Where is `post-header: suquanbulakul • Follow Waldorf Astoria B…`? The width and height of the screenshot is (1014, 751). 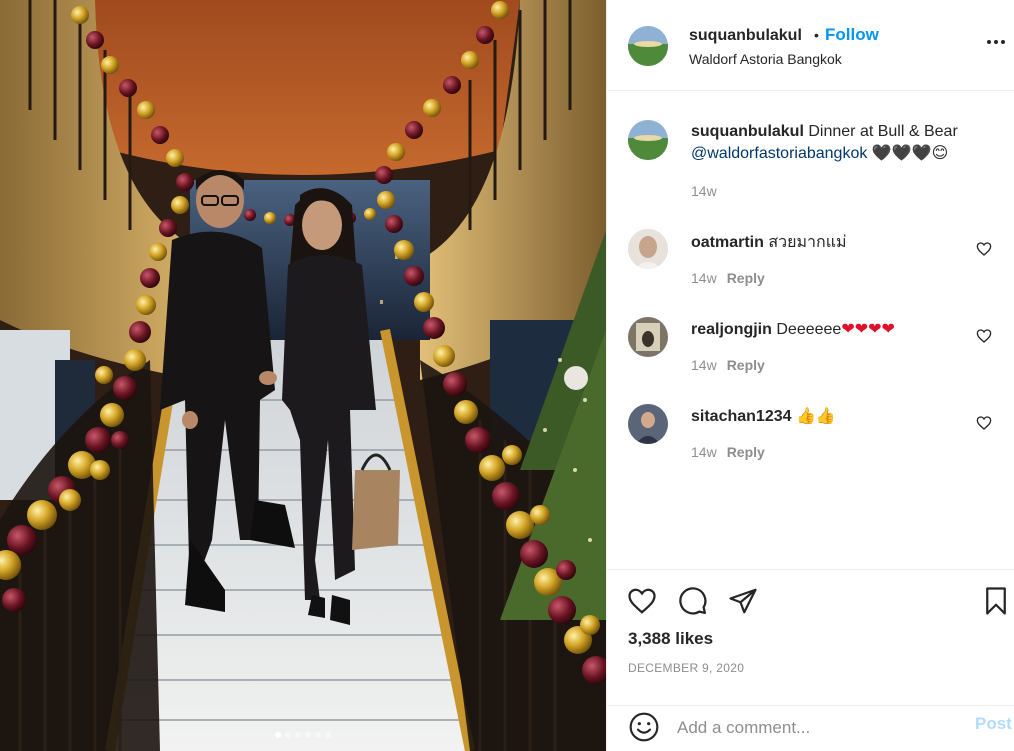
post-header: suquanbulakul • Follow Waldorf Astoria B… is located at coordinates (810, 45).